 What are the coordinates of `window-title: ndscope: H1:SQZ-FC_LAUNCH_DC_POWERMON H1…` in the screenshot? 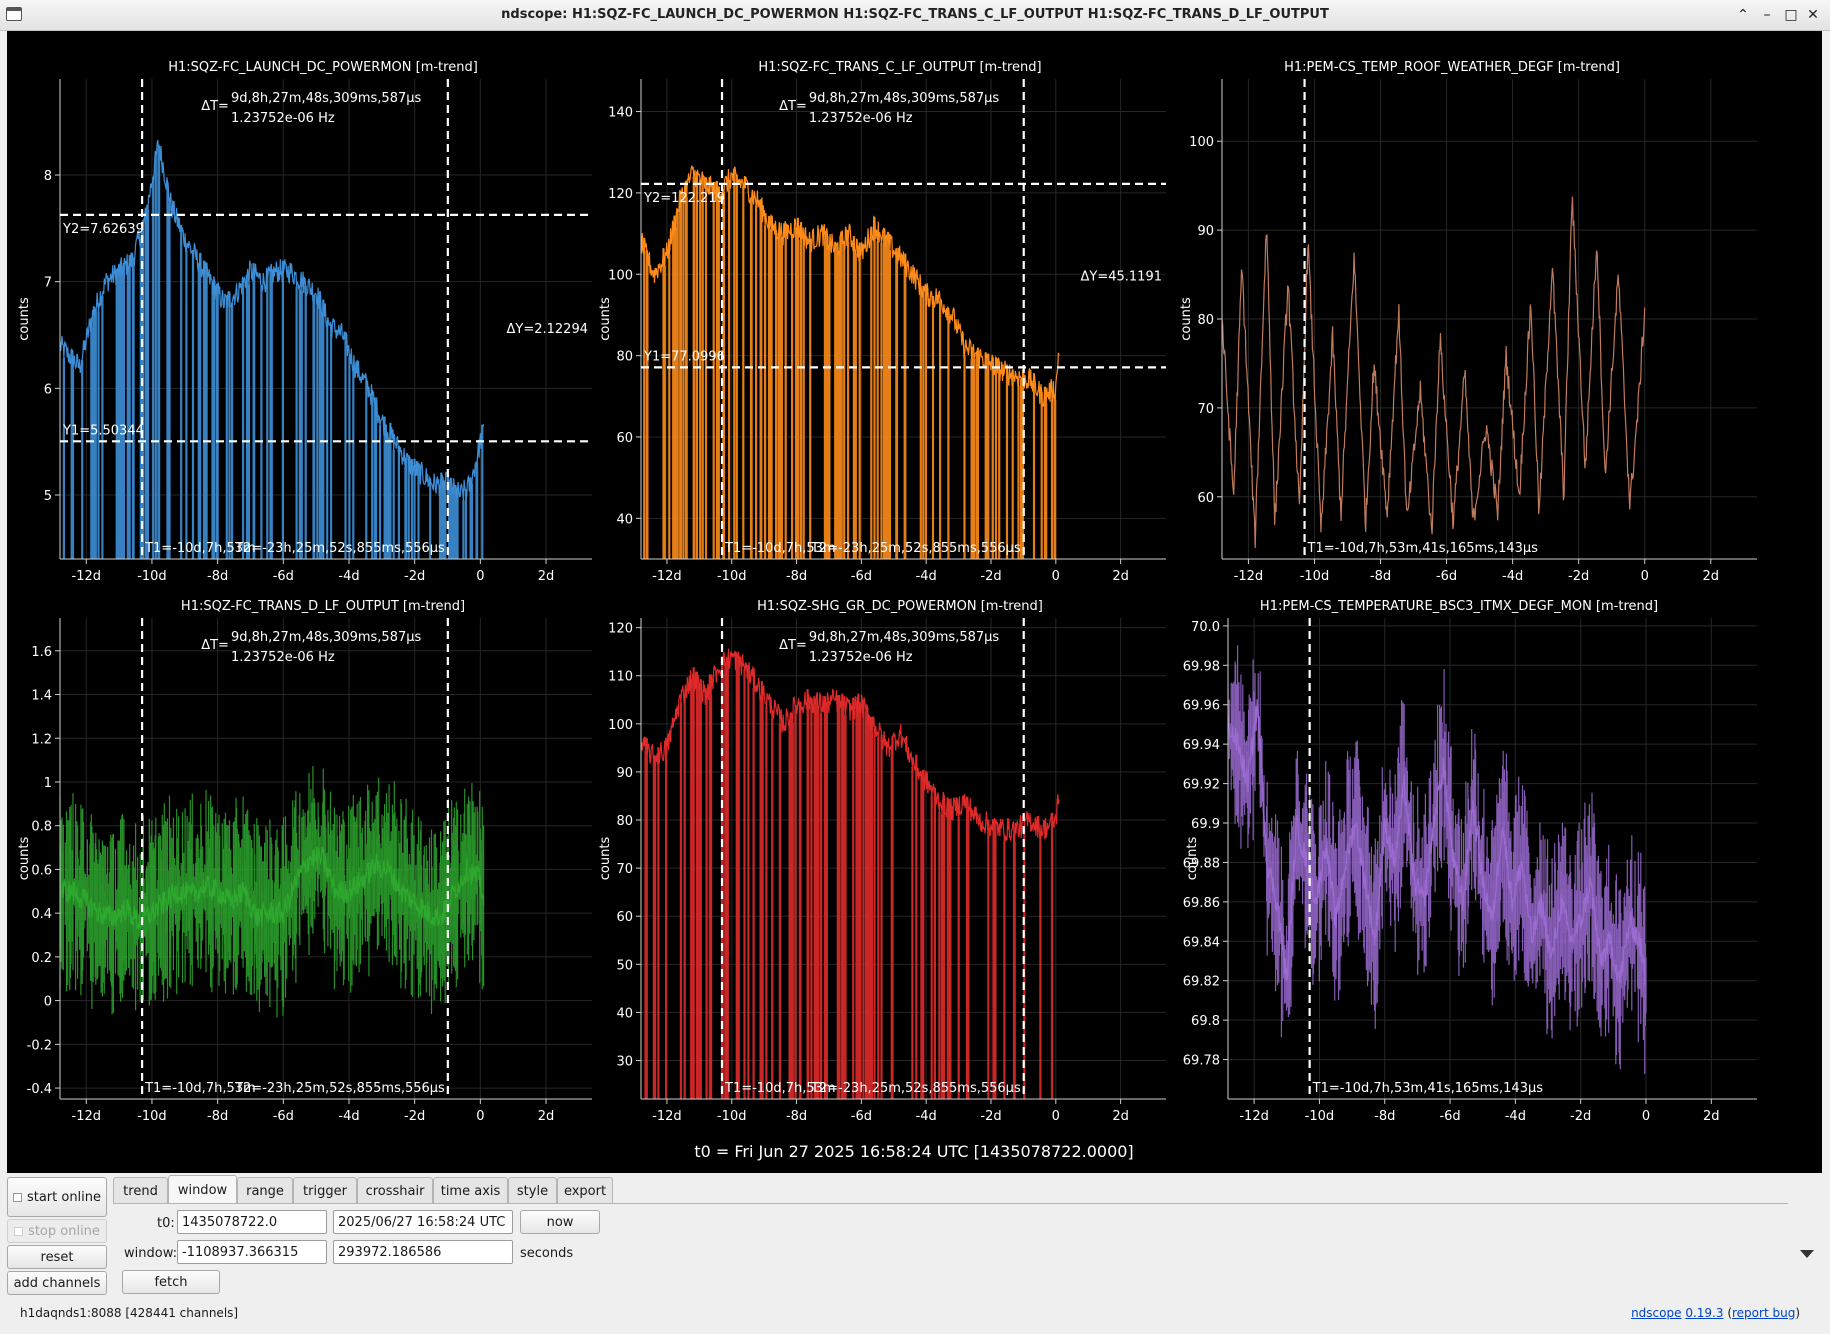 It's located at (915, 14).